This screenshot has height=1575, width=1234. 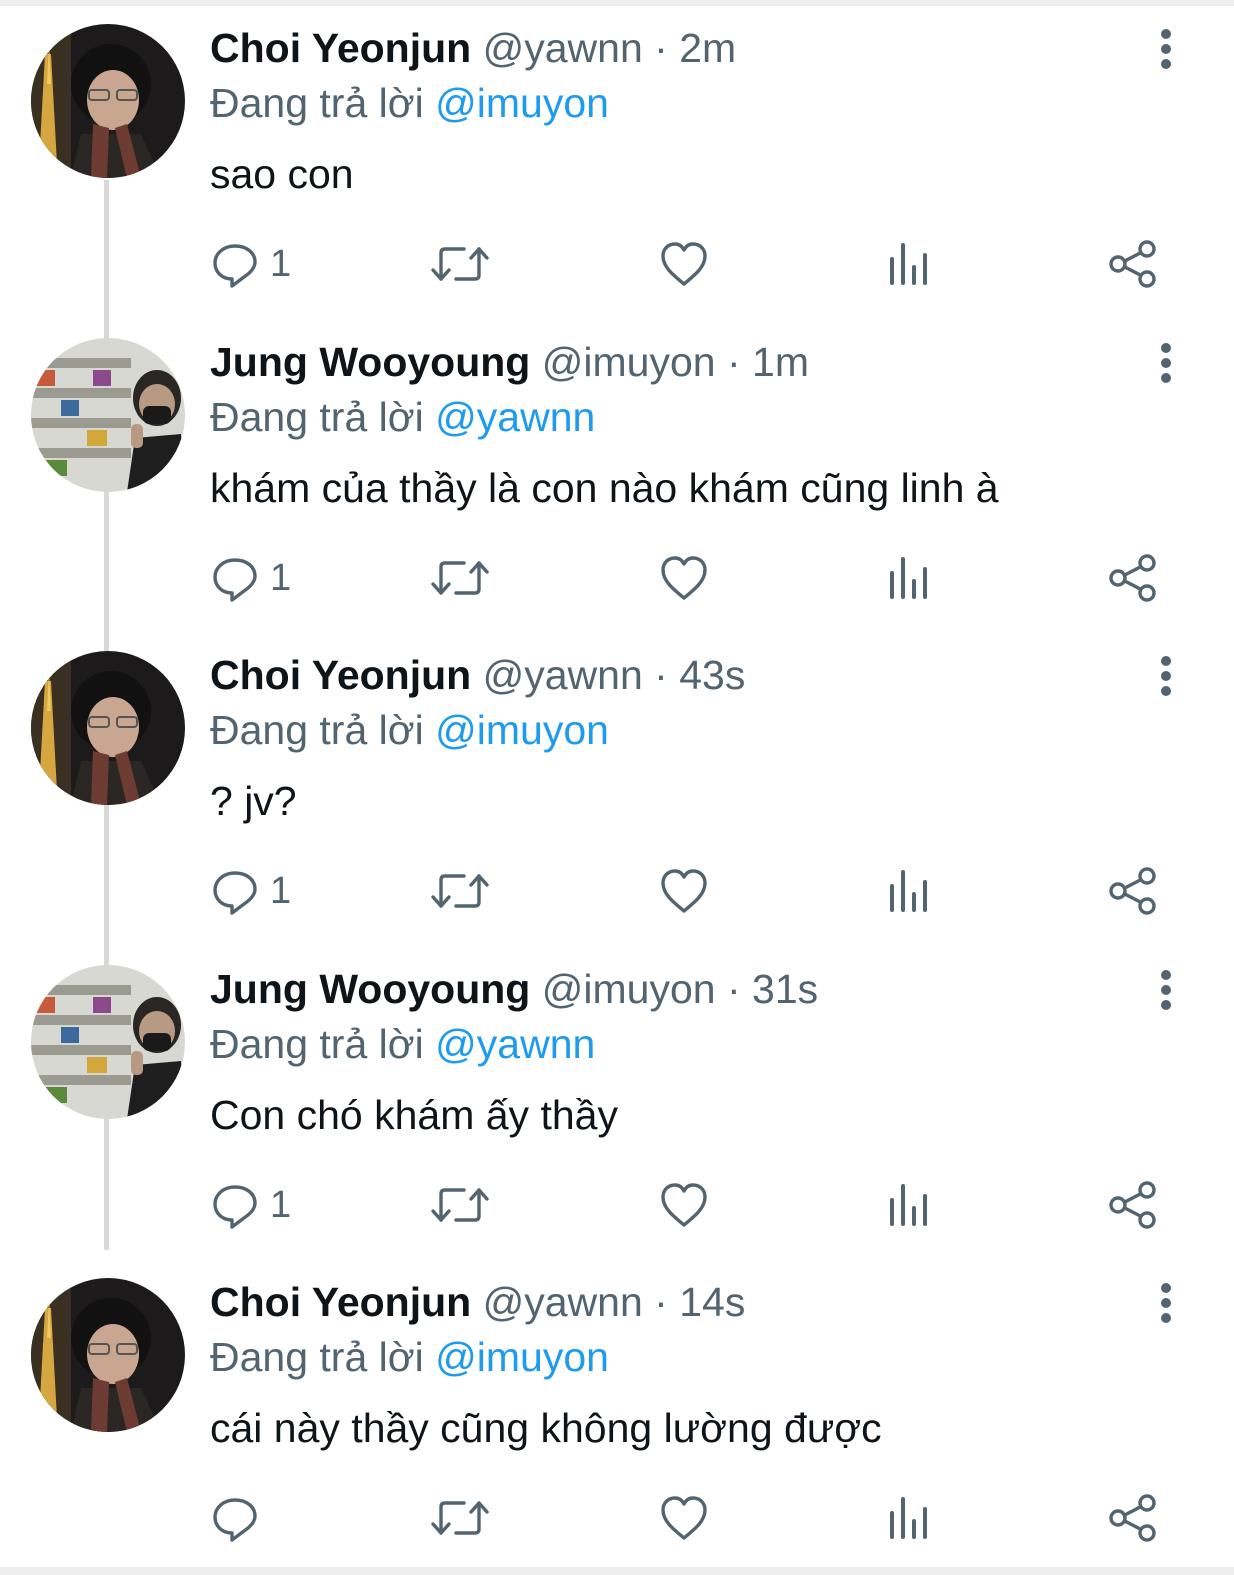 I want to click on timestamp: 43s, so click(x=712, y=675).